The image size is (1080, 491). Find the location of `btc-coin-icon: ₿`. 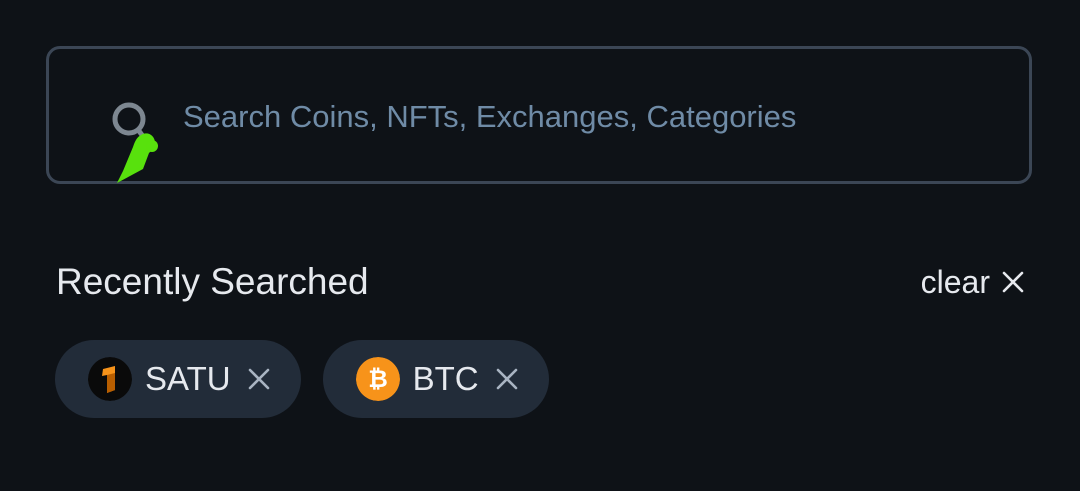

btc-coin-icon: ₿ is located at coordinates (377, 379).